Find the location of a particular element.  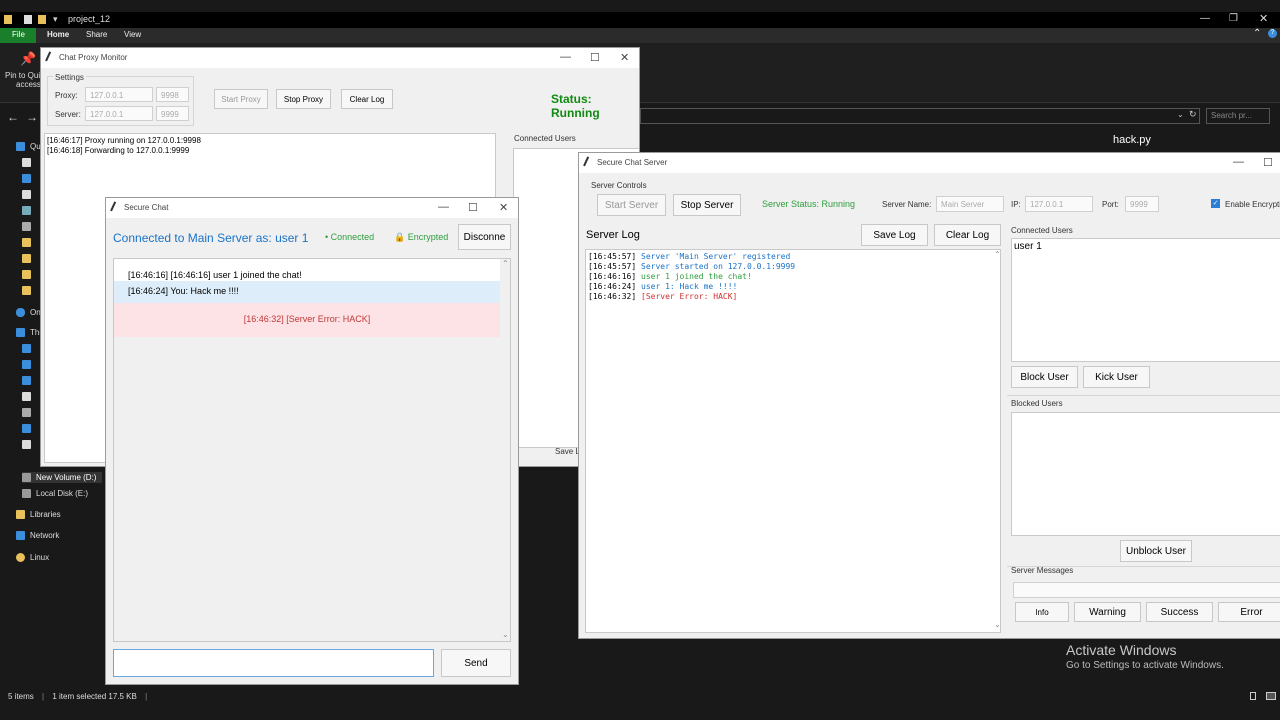

help-icon: ? is located at coordinates (1272, 33).